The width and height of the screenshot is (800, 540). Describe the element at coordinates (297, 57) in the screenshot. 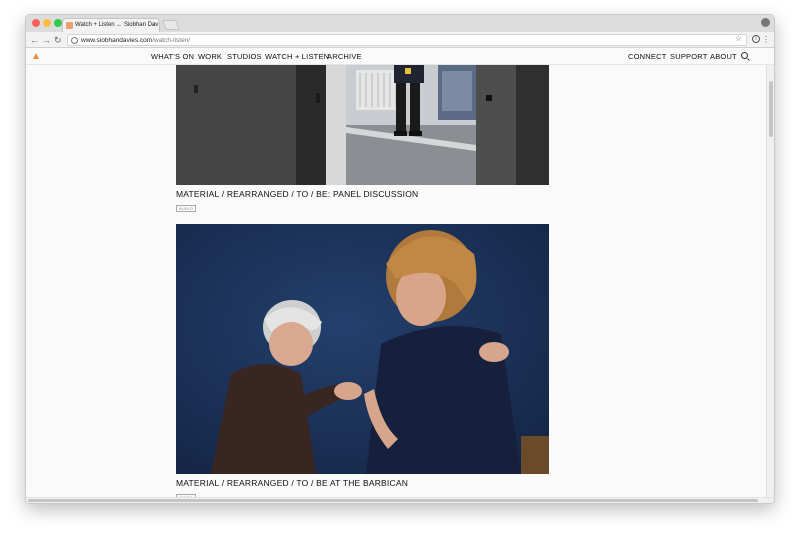

I see `nav-watch-listen: WATCH + LISTEN` at that location.